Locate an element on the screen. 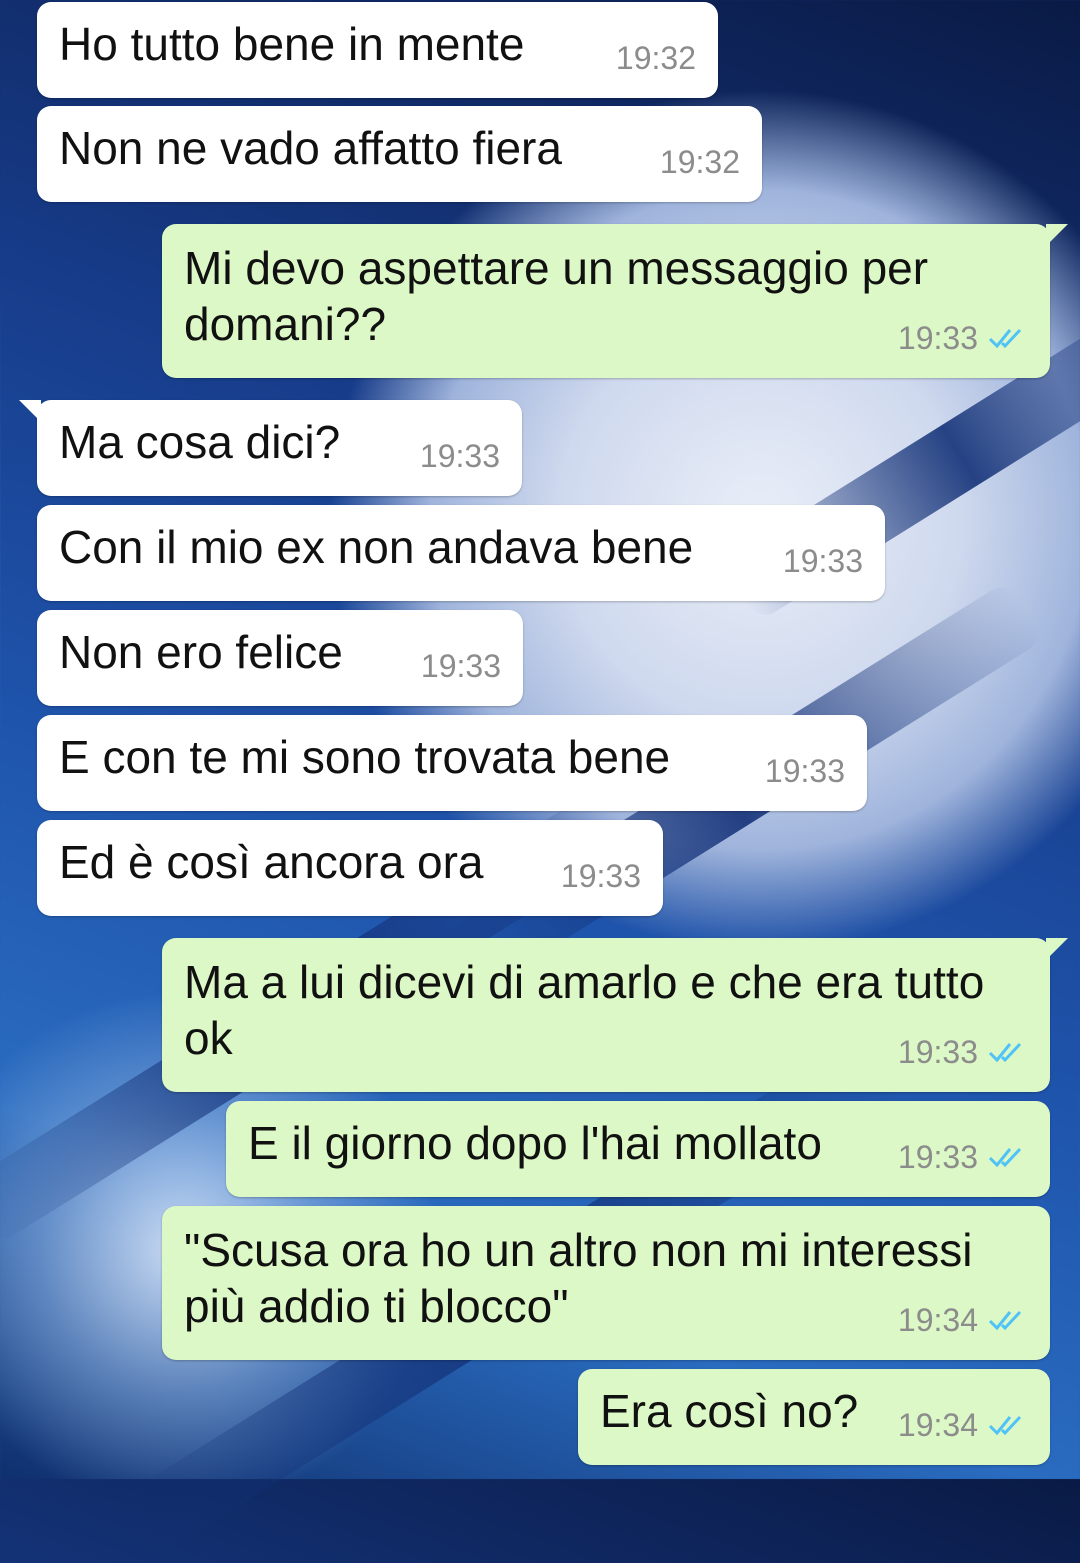 The width and height of the screenshot is (1080, 1563). message-bubble-outgoing: Era così no? 19:34 is located at coordinates (814, 1417).